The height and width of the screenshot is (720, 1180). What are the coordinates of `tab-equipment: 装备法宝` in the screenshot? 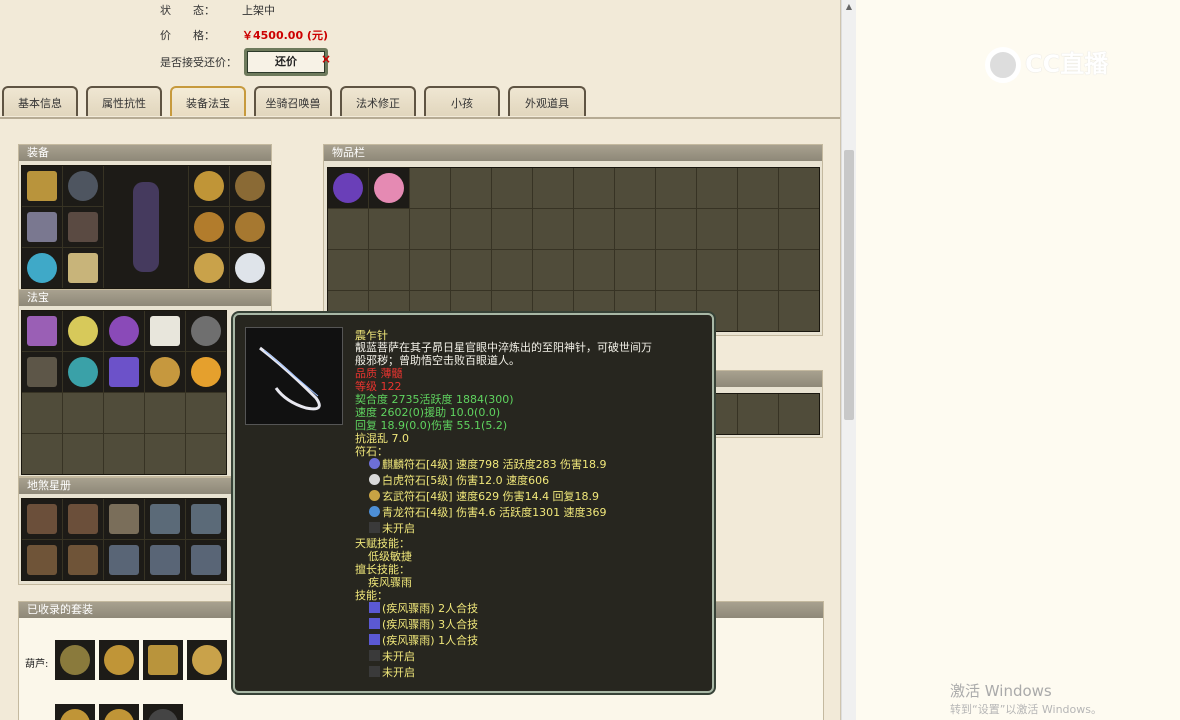 It's located at (208, 101).